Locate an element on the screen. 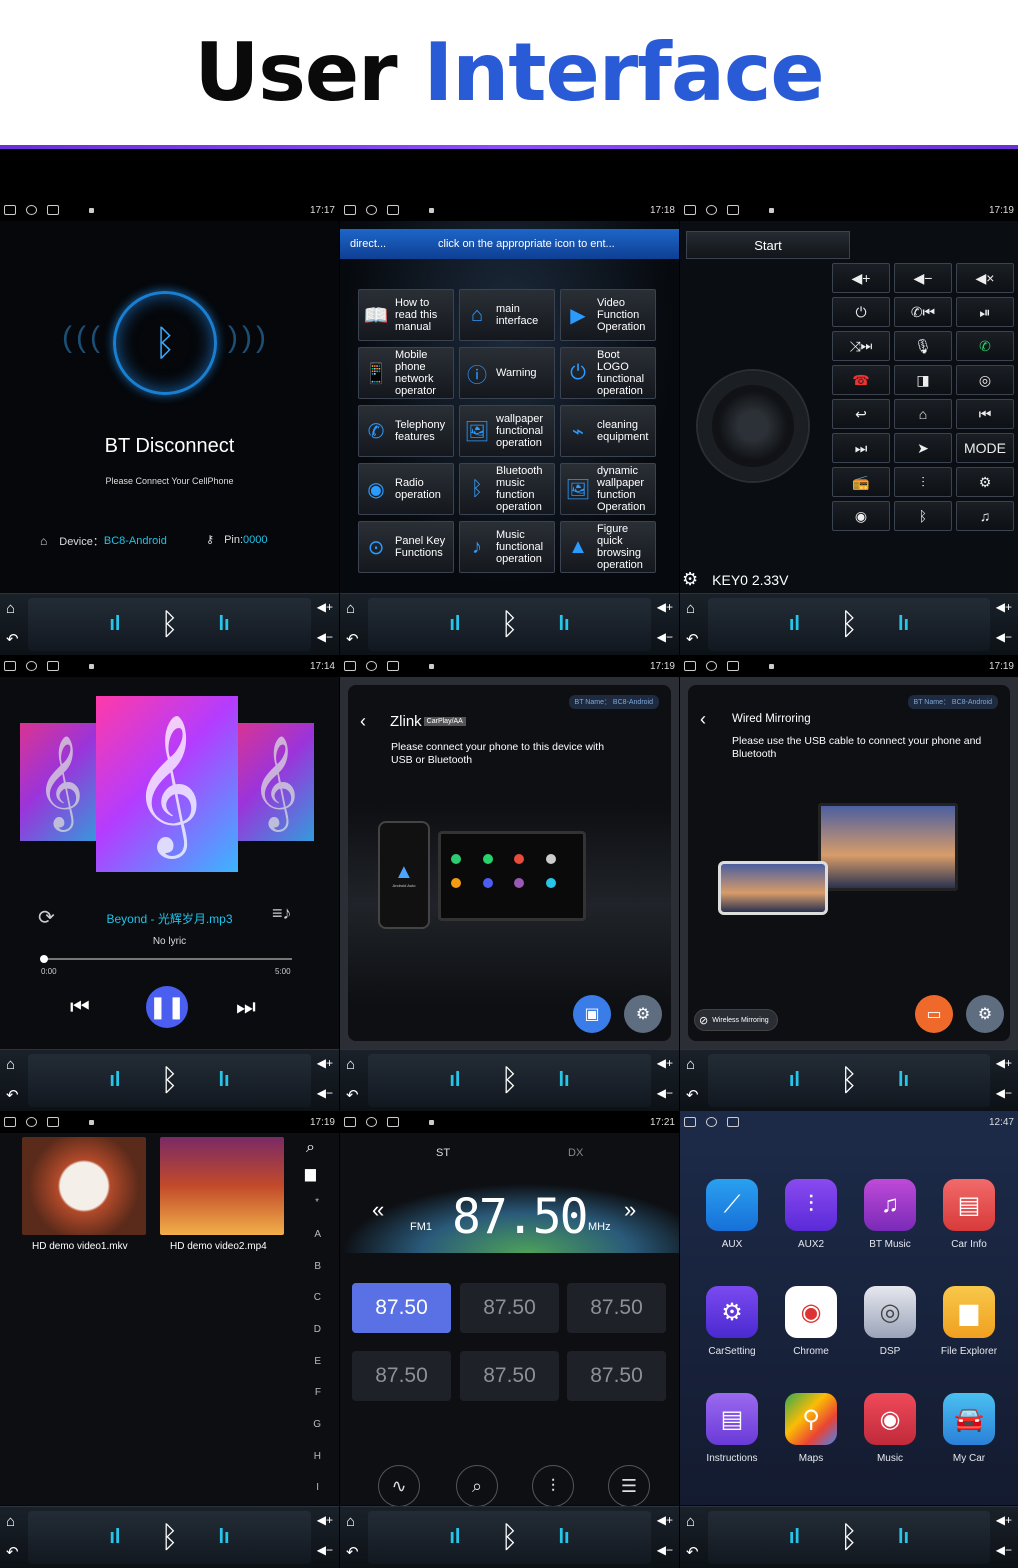  app-dsp: ◎ DSP is located at coordinates (890, 1321).